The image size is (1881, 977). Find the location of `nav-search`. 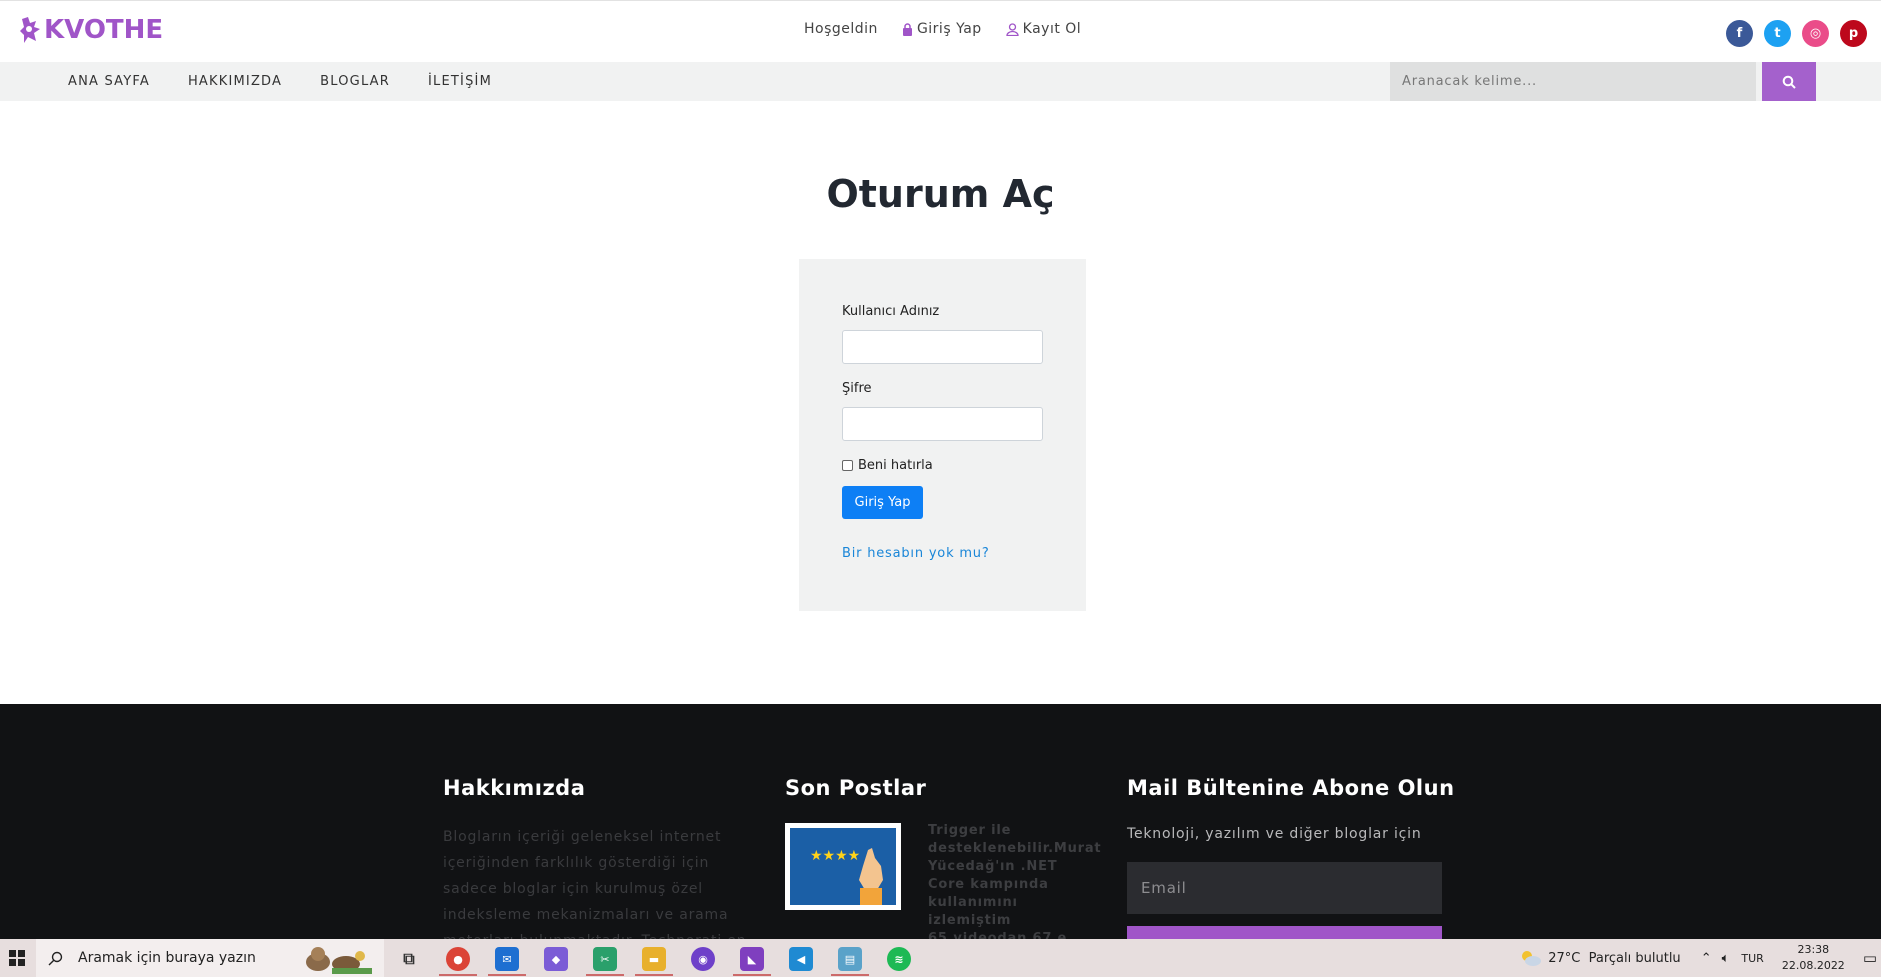

nav-search is located at coordinates (1603, 81).